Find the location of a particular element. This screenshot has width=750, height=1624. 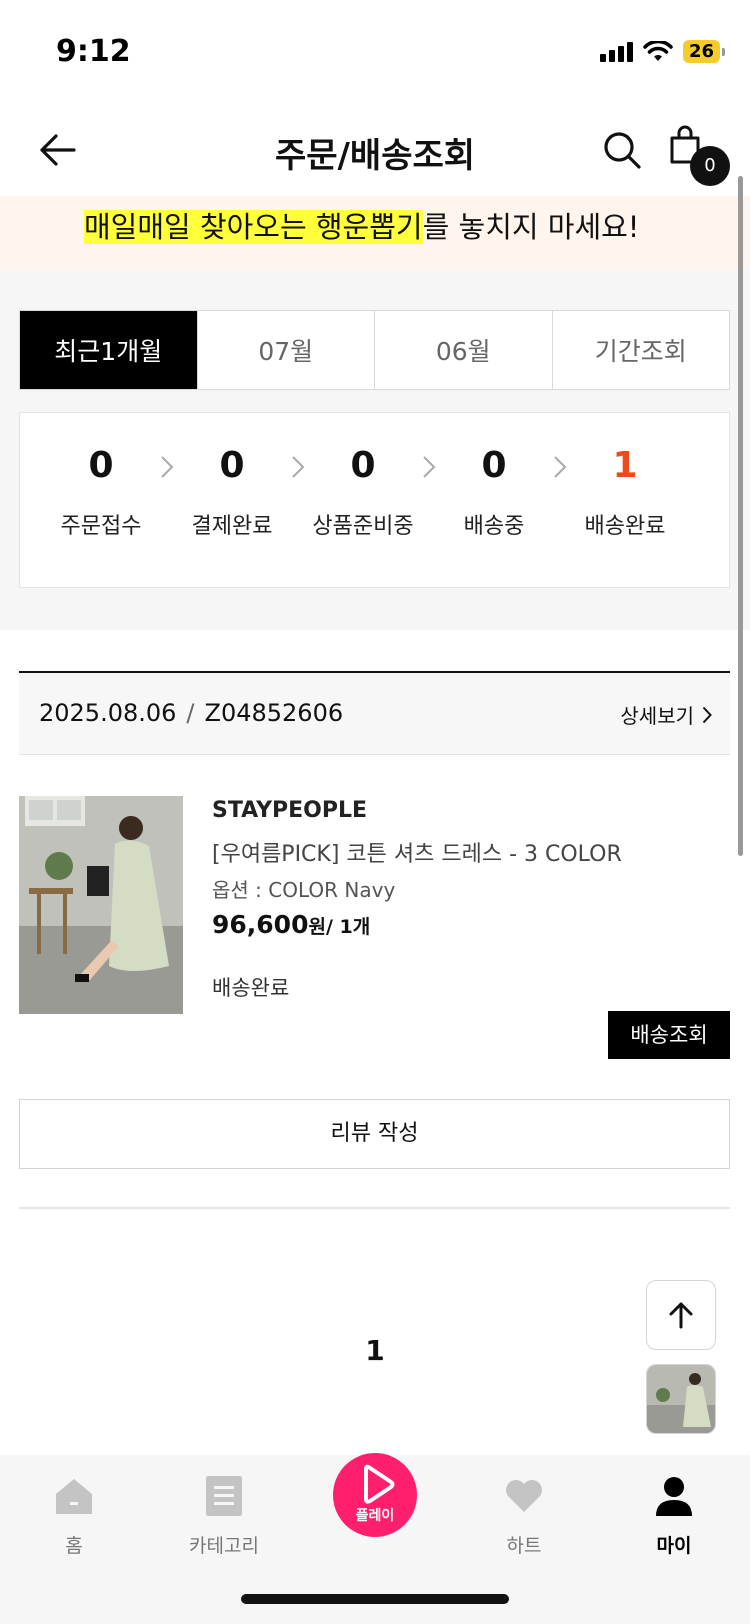

promo-highlight-text: 매일매일 찾아오는 행운뽑기 is located at coordinates (253, 227).